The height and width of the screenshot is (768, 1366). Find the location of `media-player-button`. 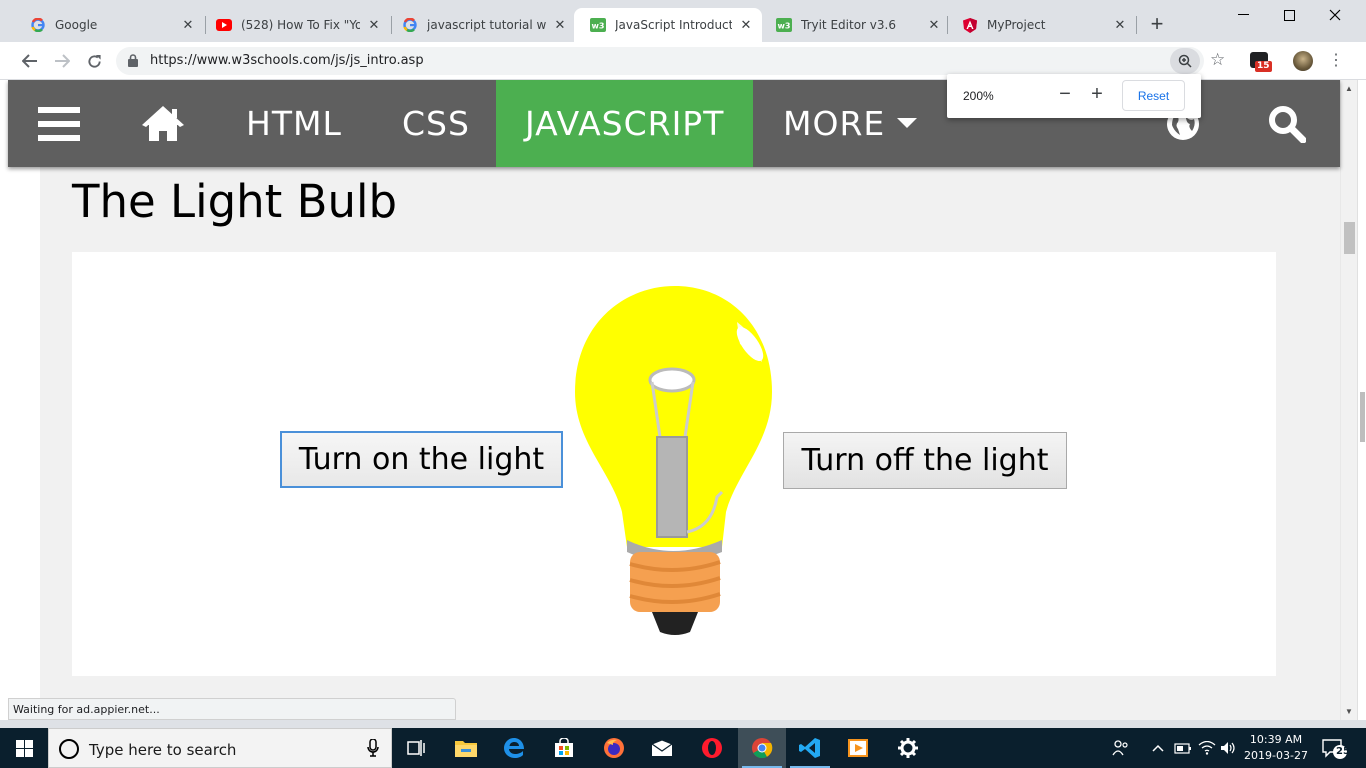

media-player-button is located at coordinates (858, 748).